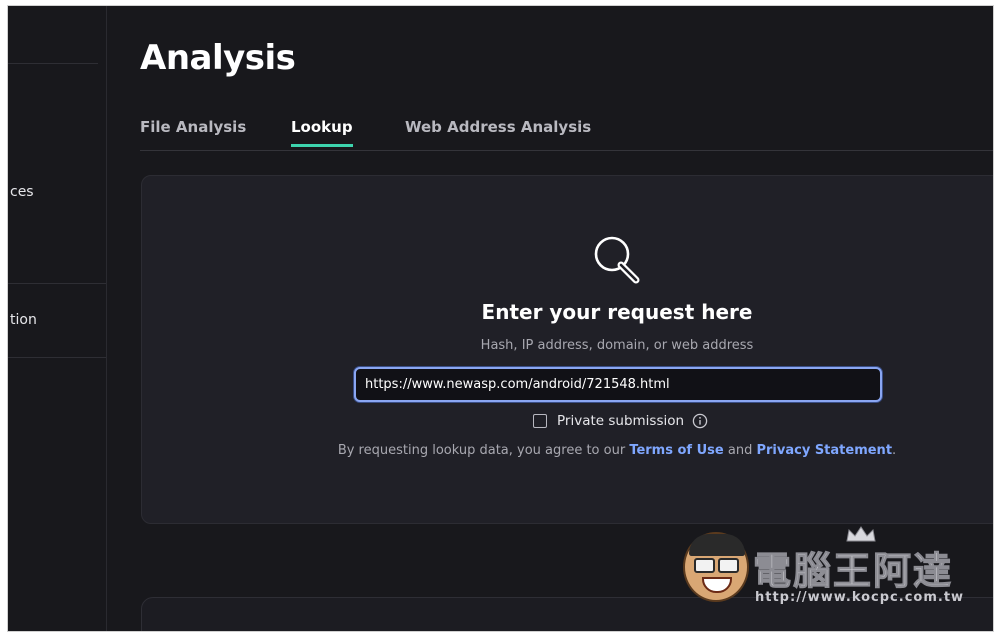  Describe the element at coordinates (894, 450) in the screenshot. I see `terms-suffix: .` at that location.